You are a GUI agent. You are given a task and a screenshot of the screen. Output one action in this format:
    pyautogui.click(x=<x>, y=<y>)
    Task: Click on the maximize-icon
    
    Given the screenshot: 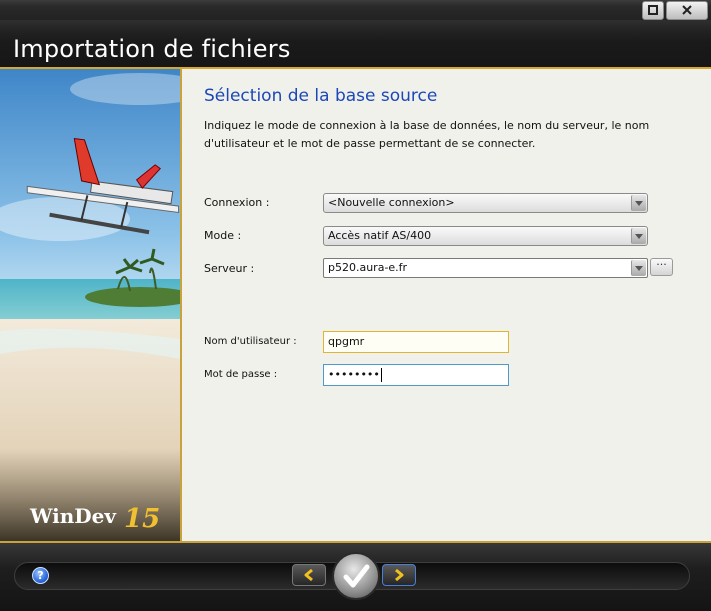 What is the action you would take?
    pyautogui.click(x=653, y=10)
    